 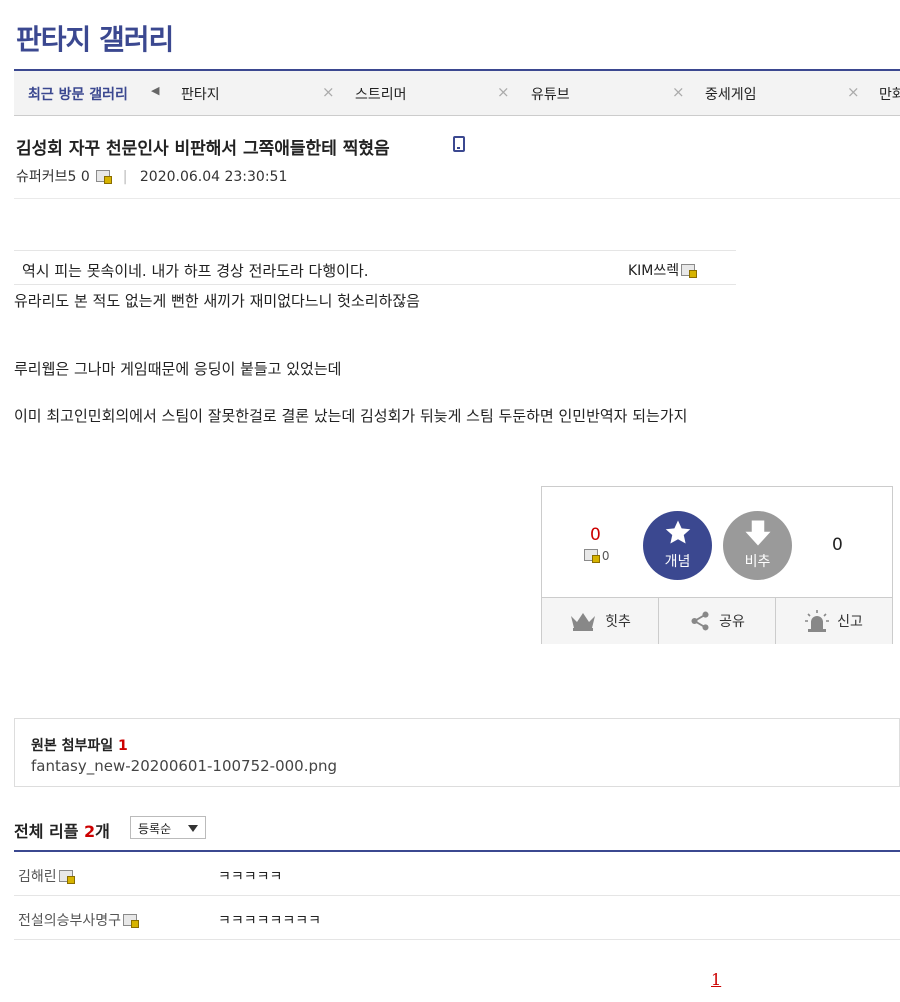 What do you see at coordinates (270, 921) in the screenshot?
I see `comment-text: ㅋㅋㅋㅋㅋㅋㅋㅋ` at bounding box center [270, 921].